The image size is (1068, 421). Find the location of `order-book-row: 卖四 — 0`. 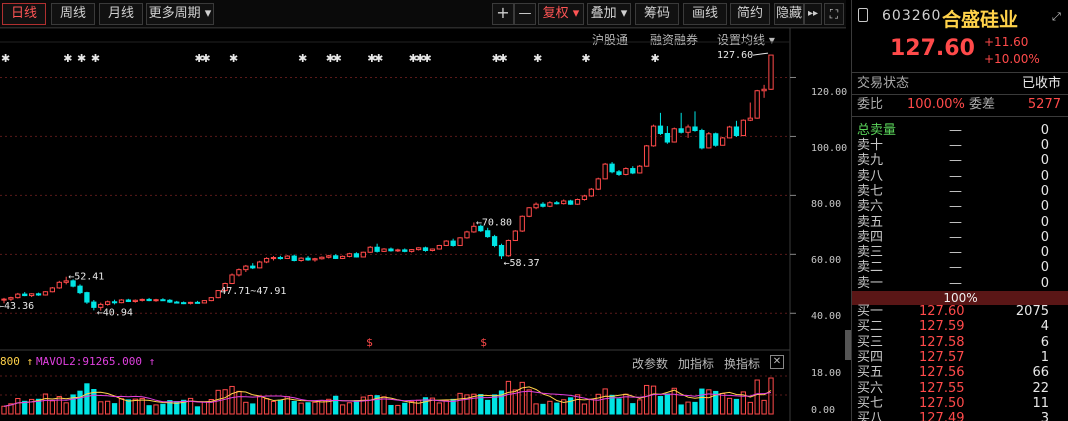

order-book-row: 卖四 — 0 is located at coordinates (962, 237).